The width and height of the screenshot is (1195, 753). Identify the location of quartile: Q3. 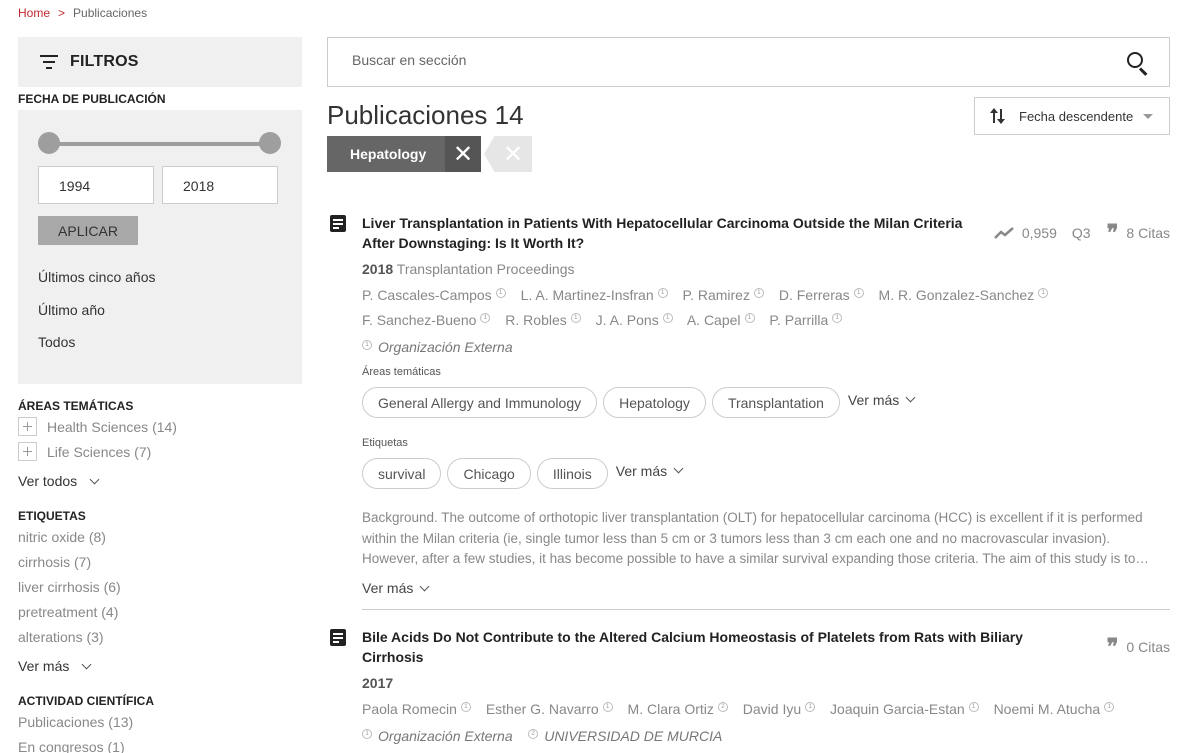
(1081, 233).